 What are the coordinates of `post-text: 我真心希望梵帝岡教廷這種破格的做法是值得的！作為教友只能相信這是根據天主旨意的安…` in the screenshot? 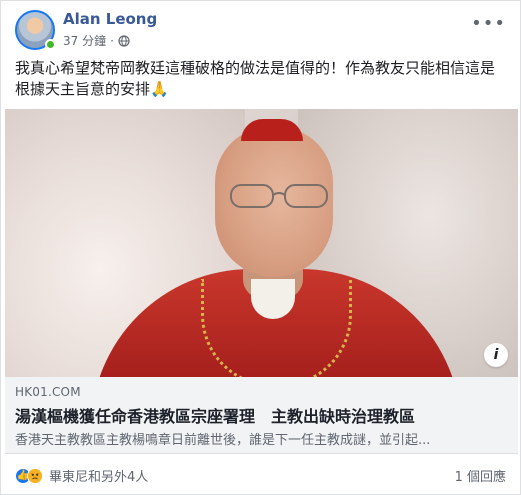 It's located at (255, 78).